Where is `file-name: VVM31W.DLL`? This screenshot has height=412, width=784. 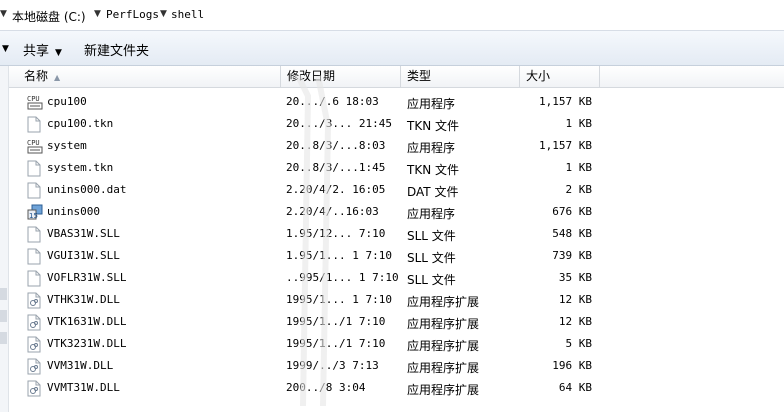
file-name: VVM31W.DLL is located at coordinates (80, 365).